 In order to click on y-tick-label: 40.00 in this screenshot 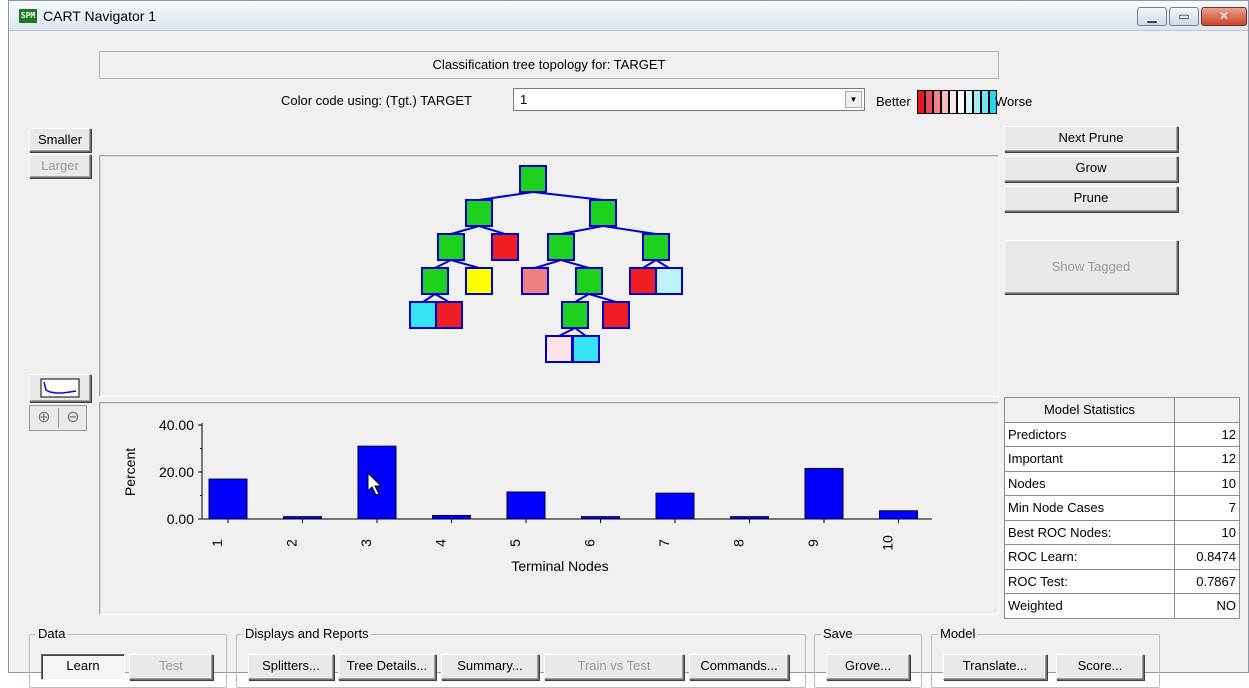, I will do `click(176, 425)`.